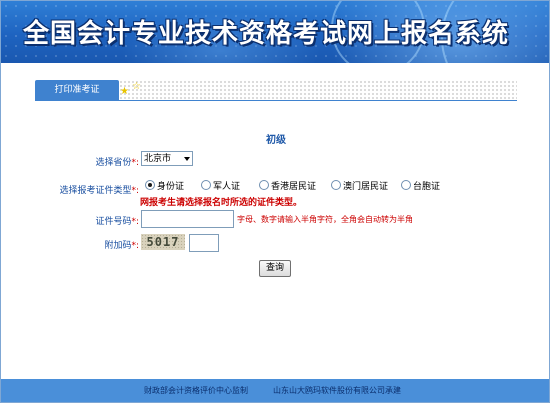 The width and height of the screenshot is (550, 403). Describe the element at coordinates (204, 243) in the screenshot. I see `captcha-input` at that location.